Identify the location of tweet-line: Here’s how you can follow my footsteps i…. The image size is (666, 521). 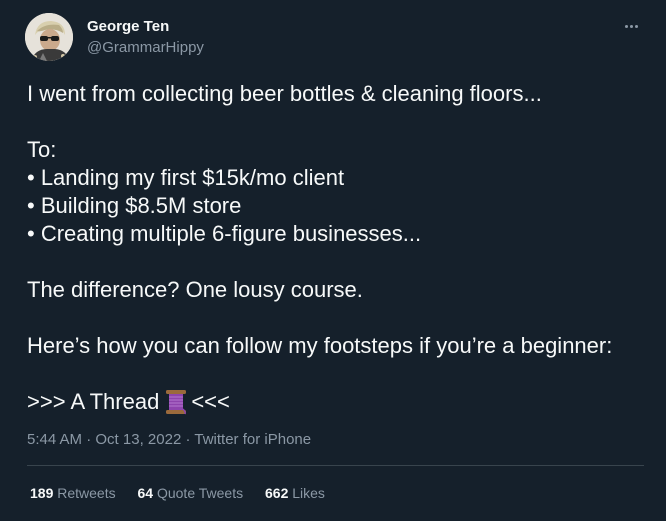
(320, 345).